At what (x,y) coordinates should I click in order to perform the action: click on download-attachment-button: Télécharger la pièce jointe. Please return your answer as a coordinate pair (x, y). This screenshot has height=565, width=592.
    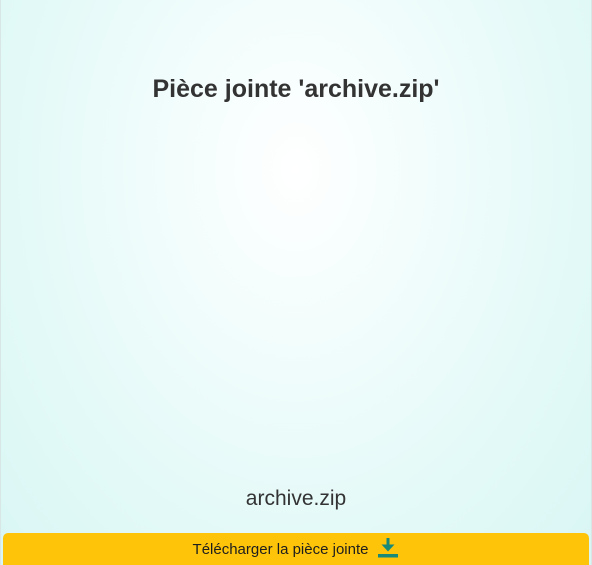
    Looking at the image, I should click on (296, 549).